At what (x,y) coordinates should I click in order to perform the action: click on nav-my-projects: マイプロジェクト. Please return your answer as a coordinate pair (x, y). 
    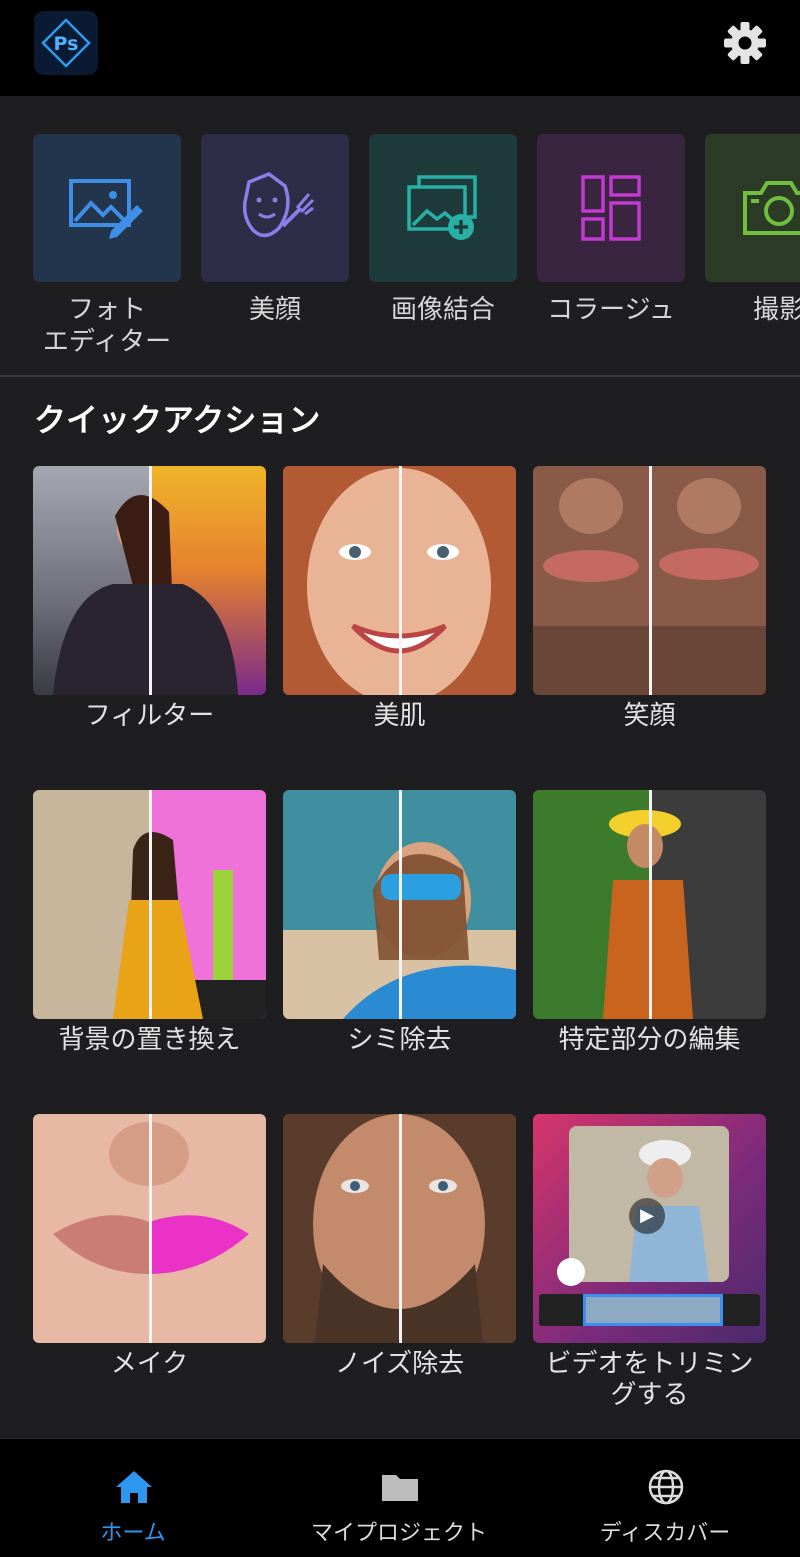
    Looking at the image, I should click on (399, 1498).